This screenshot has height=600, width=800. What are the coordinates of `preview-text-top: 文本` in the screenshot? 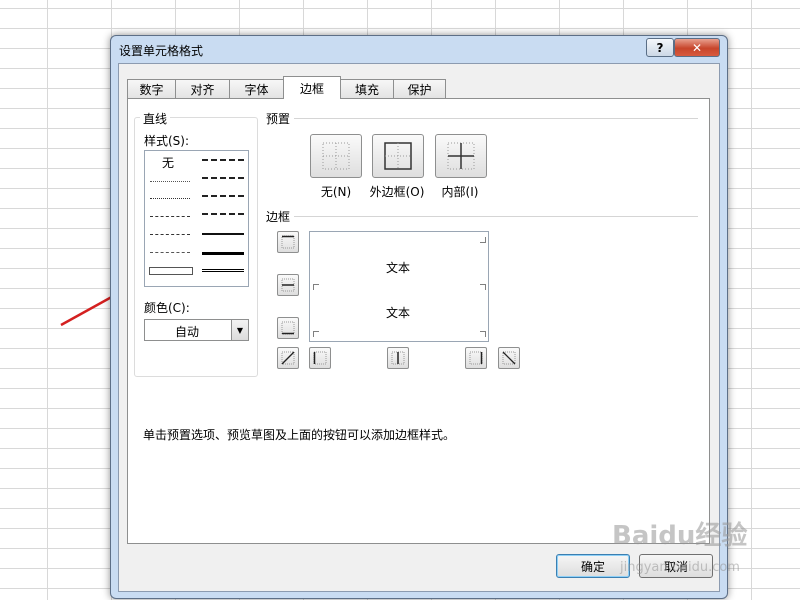 It's located at (398, 268).